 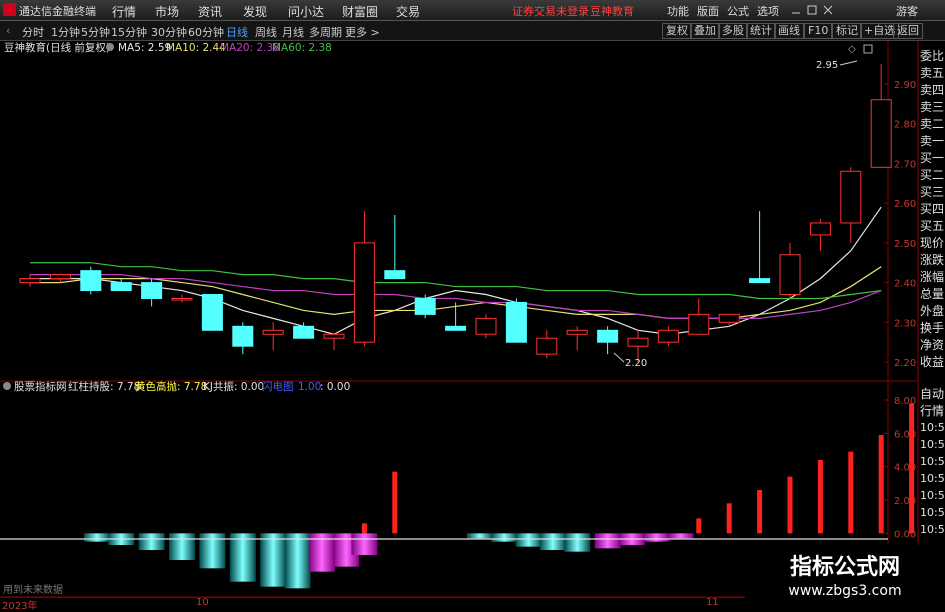 I want to click on magenta-bar, so click(x=680, y=536).